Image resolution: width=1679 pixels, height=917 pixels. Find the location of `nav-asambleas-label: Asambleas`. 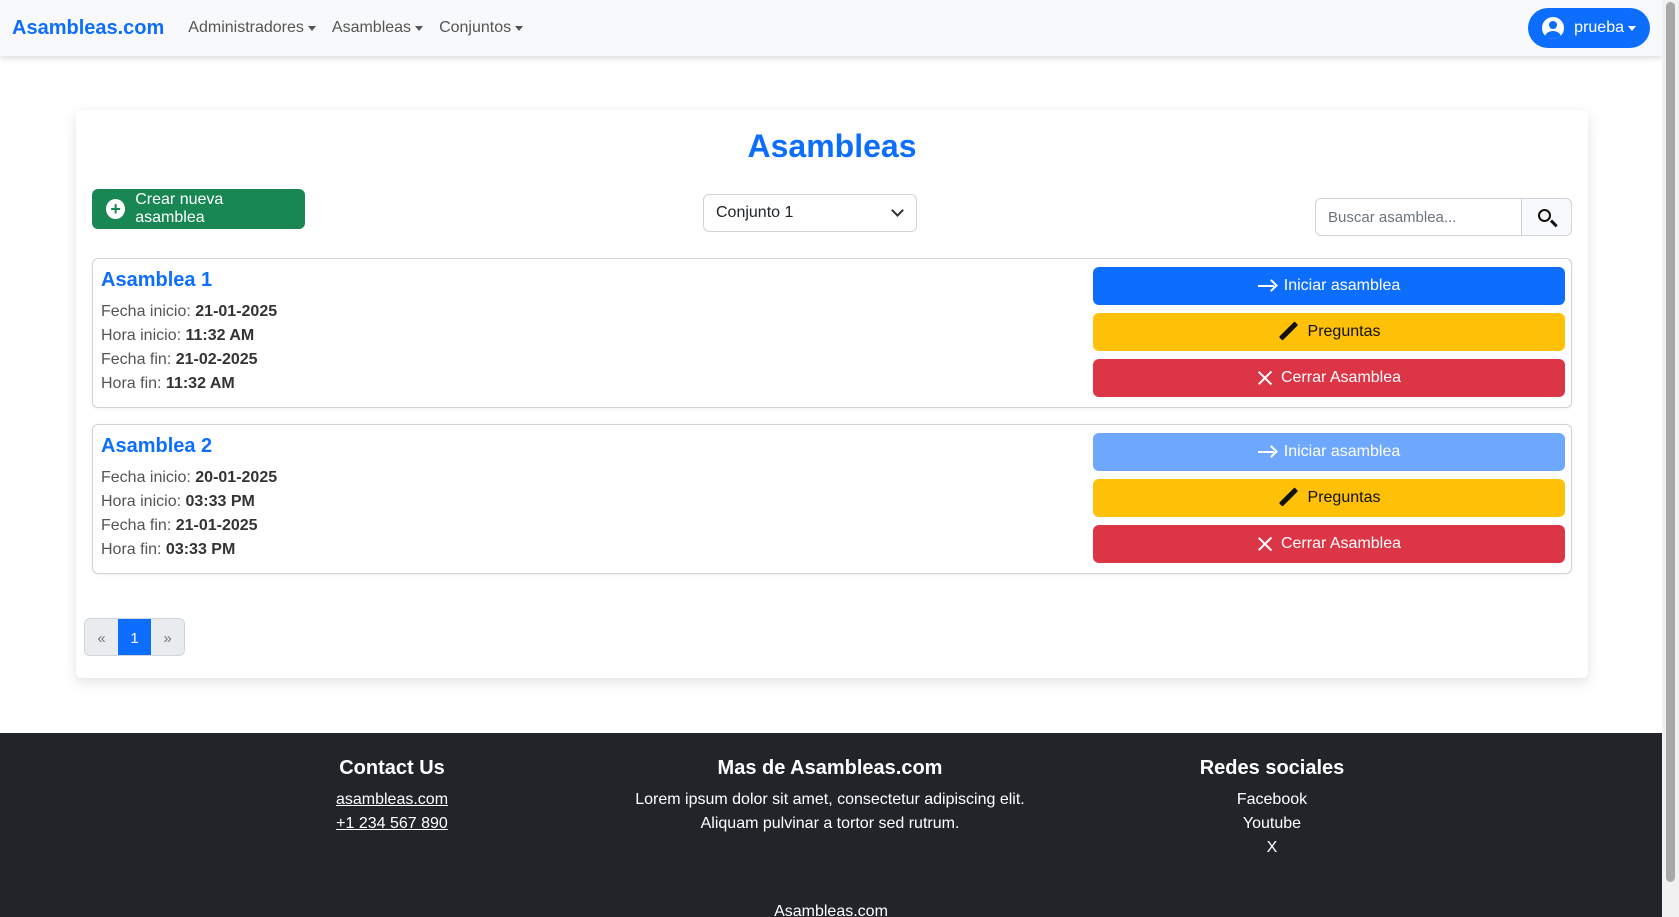

nav-asambleas-label: Asambleas is located at coordinates (371, 27).